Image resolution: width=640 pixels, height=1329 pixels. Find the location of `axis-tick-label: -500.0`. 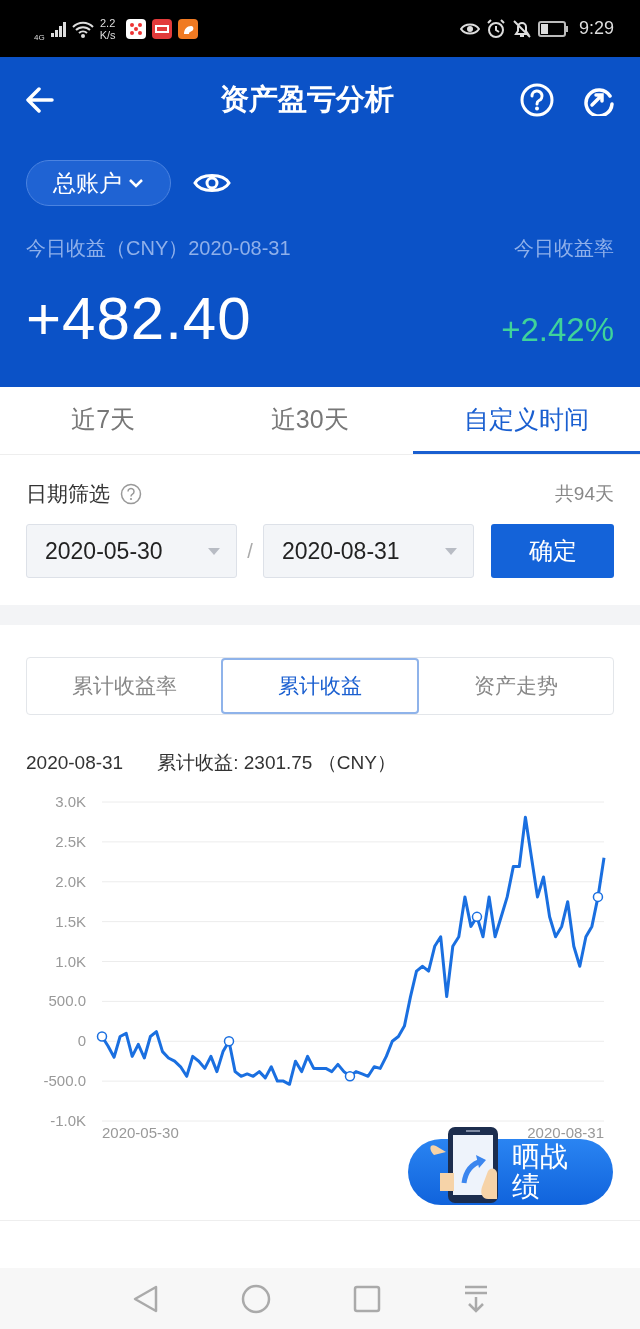

axis-tick-label: -500.0 is located at coordinates (64, 1081).